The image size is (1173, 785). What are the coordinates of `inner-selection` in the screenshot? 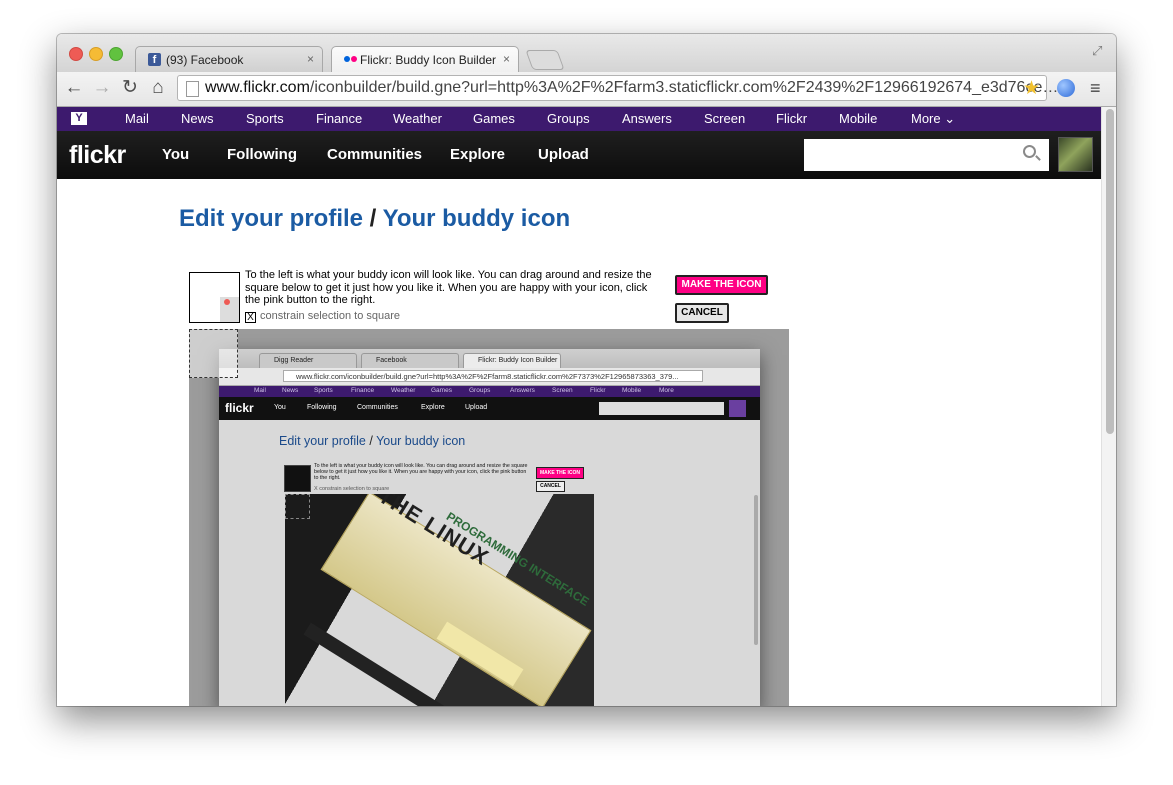 It's located at (297, 506).